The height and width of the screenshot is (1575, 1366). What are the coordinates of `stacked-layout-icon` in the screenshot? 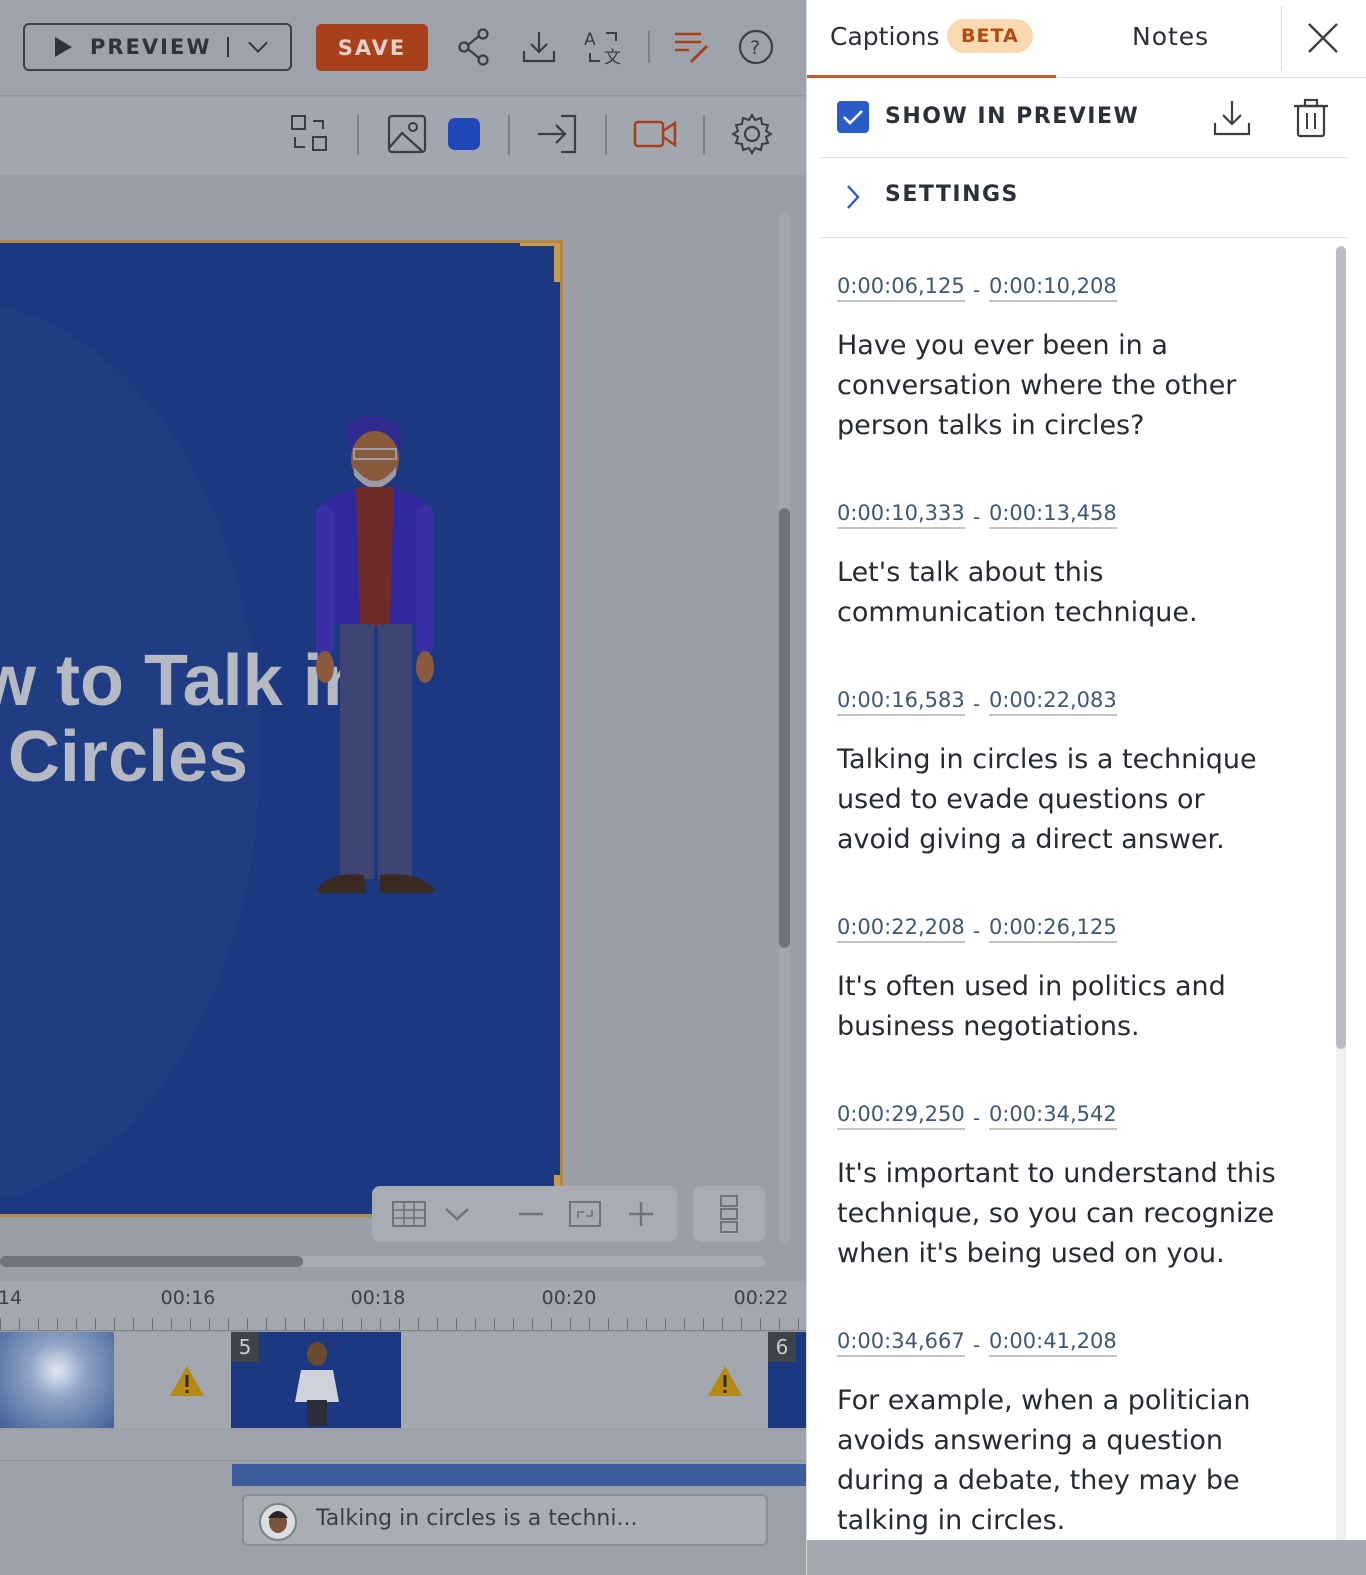 It's located at (729, 1214).